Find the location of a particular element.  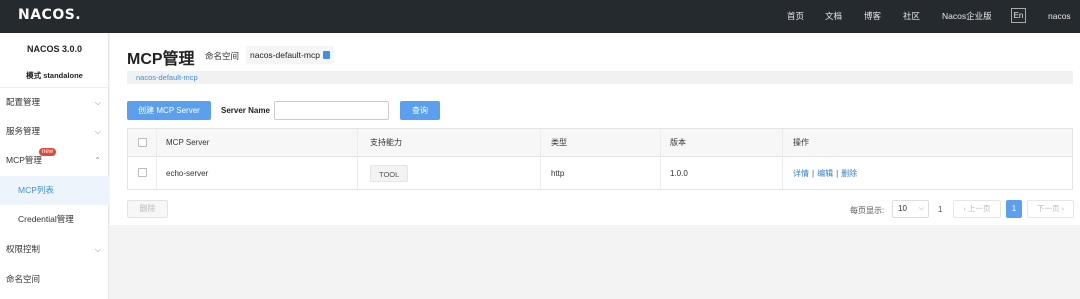

sidebar-item-label: 配置管理 is located at coordinates (23, 102).